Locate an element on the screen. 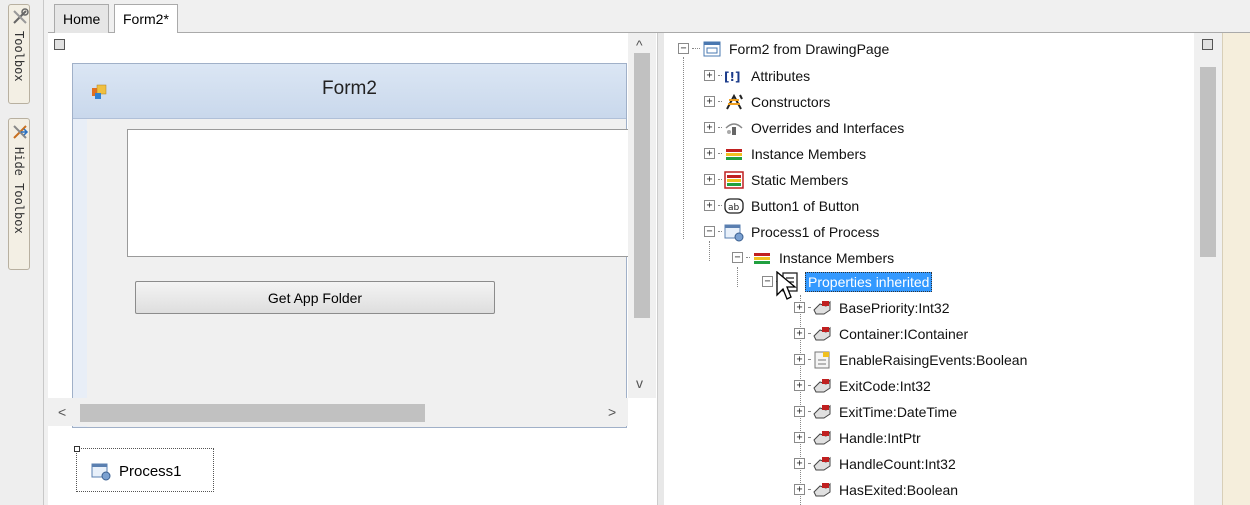 The height and width of the screenshot is (505, 1250). svg-text: ab is located at coordinates (734, 208).